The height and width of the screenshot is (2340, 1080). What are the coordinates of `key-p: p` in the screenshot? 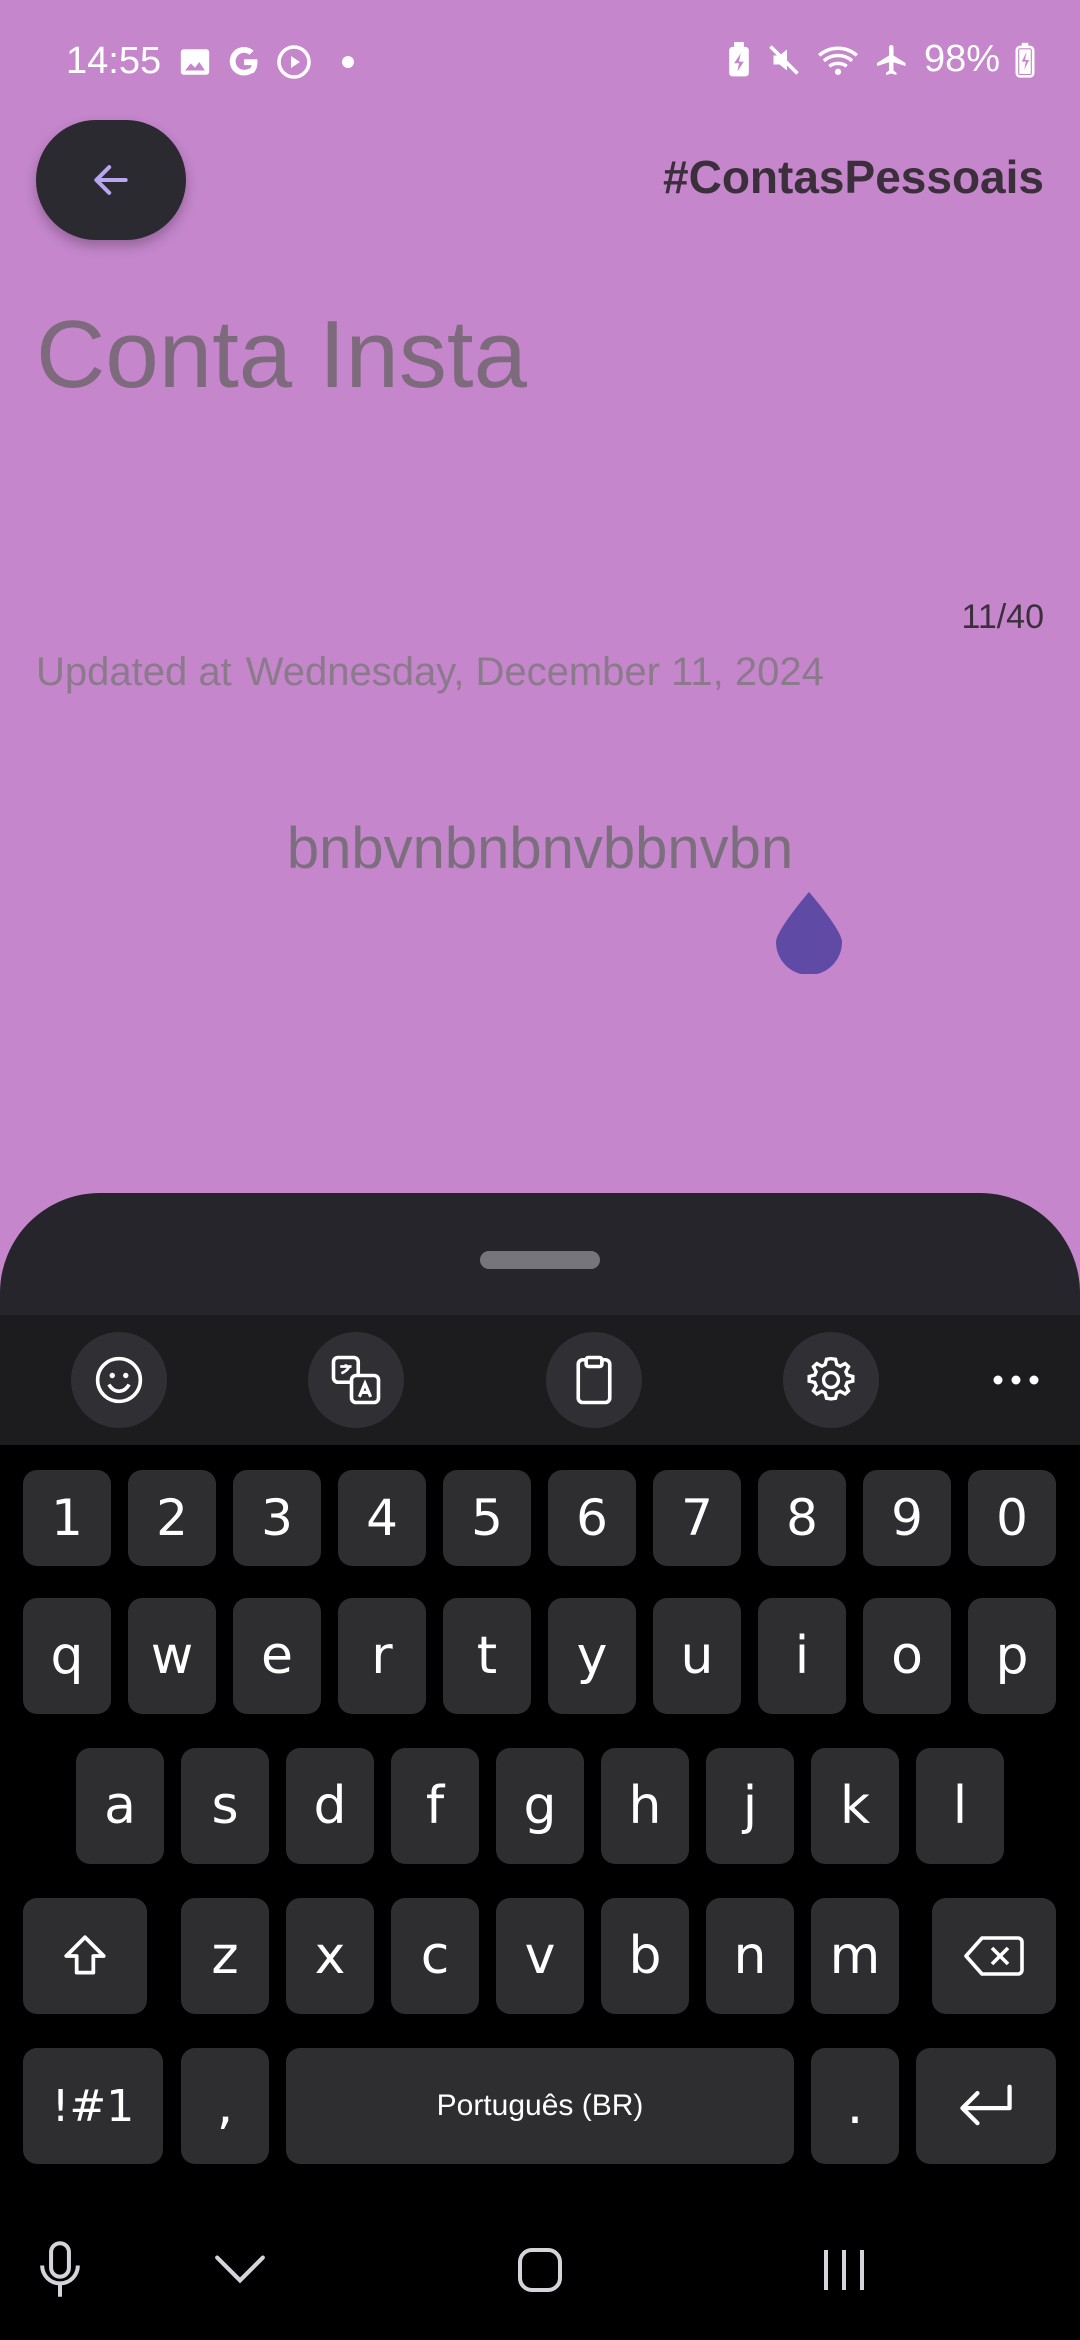 It's located at (1012, 1656).